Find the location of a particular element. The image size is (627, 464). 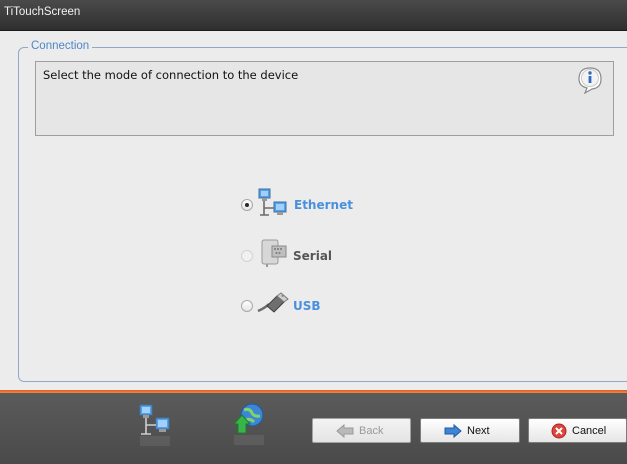

network-computers-icon is located at coordinates (154, 425).